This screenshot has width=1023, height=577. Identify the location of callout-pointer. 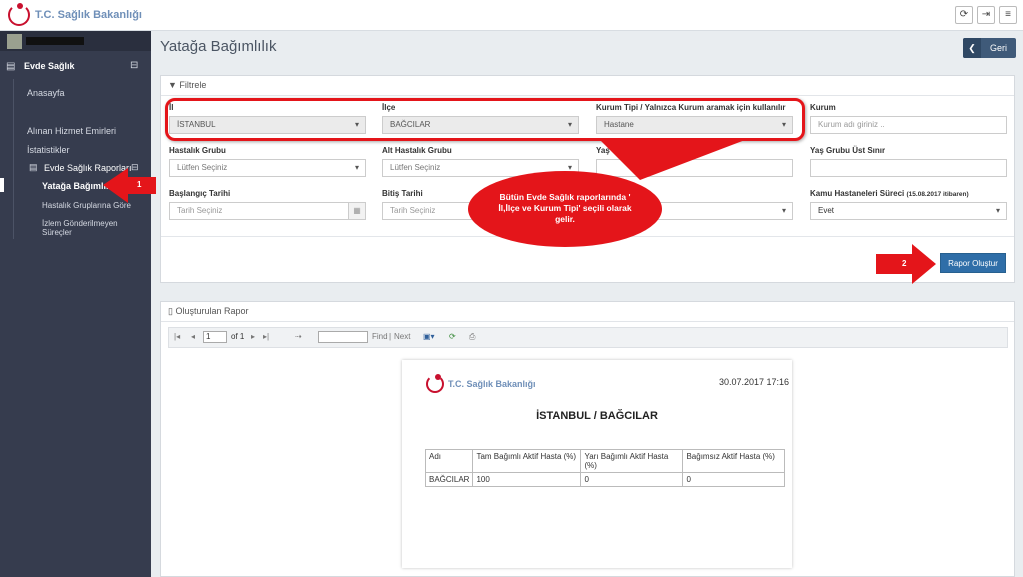
(672, 160).